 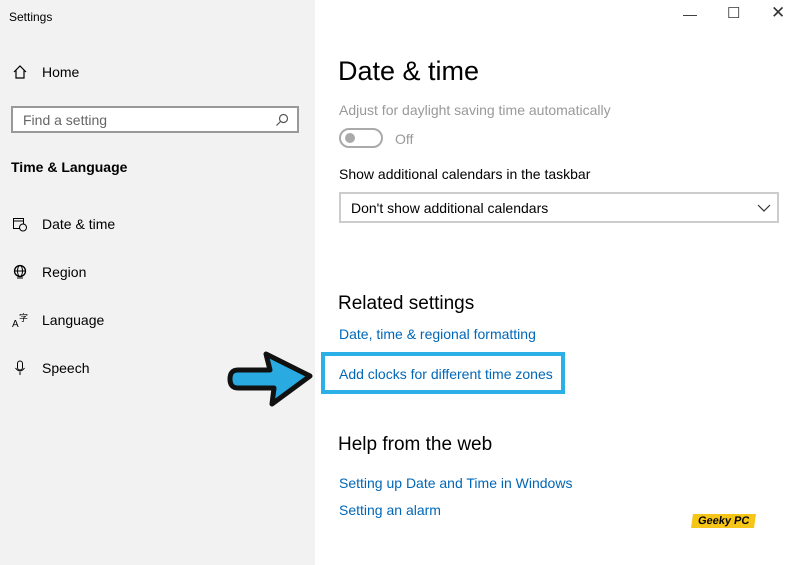 What do you see at coordinates (20, 367) in the screenshot?
I see `microphone-icon` at bounding box center [20, 367].